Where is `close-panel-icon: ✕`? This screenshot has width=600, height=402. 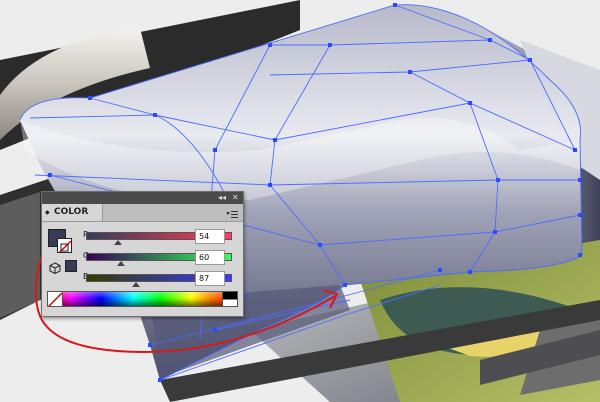 close-panel-icon: ✕ is located at coordinates (235, 198).